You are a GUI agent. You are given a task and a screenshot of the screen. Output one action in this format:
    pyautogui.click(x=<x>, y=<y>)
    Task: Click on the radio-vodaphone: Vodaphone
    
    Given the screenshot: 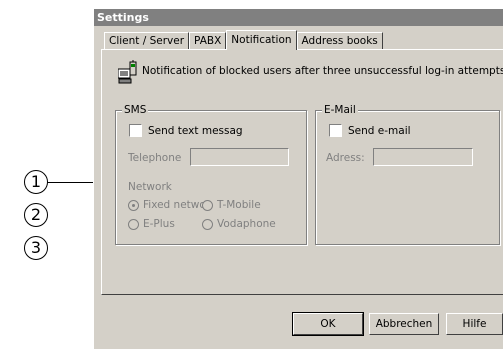 What is the action you would take?
    pyautogui.click(x=239, y=224)
    